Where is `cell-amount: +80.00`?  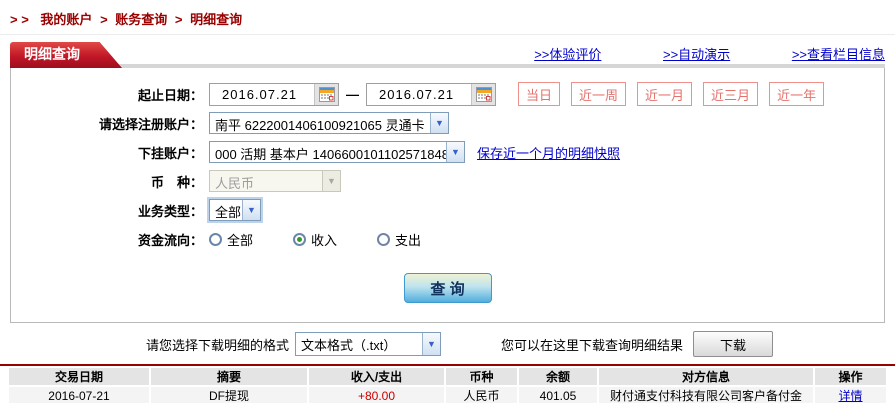 cell-amount: +80.00 is located at coordinates (377, 395).